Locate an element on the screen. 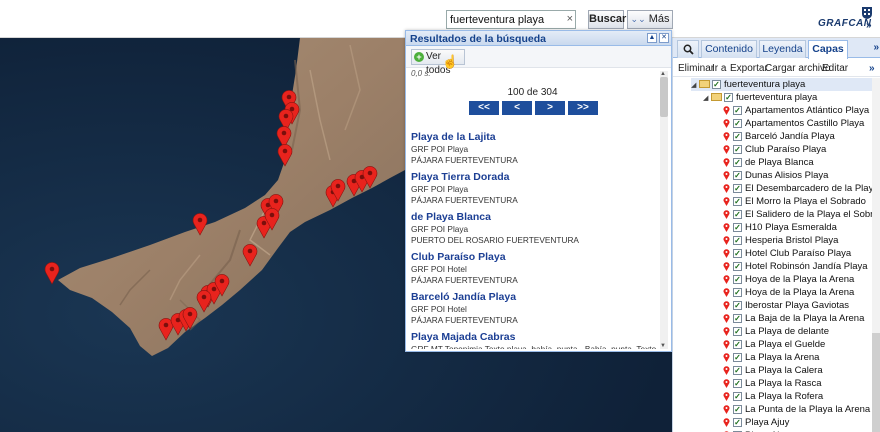 The image size is (880, 432). tree-subgroup: ◢ ✓ fuerteventura playa is located at coordinates (760, 97).